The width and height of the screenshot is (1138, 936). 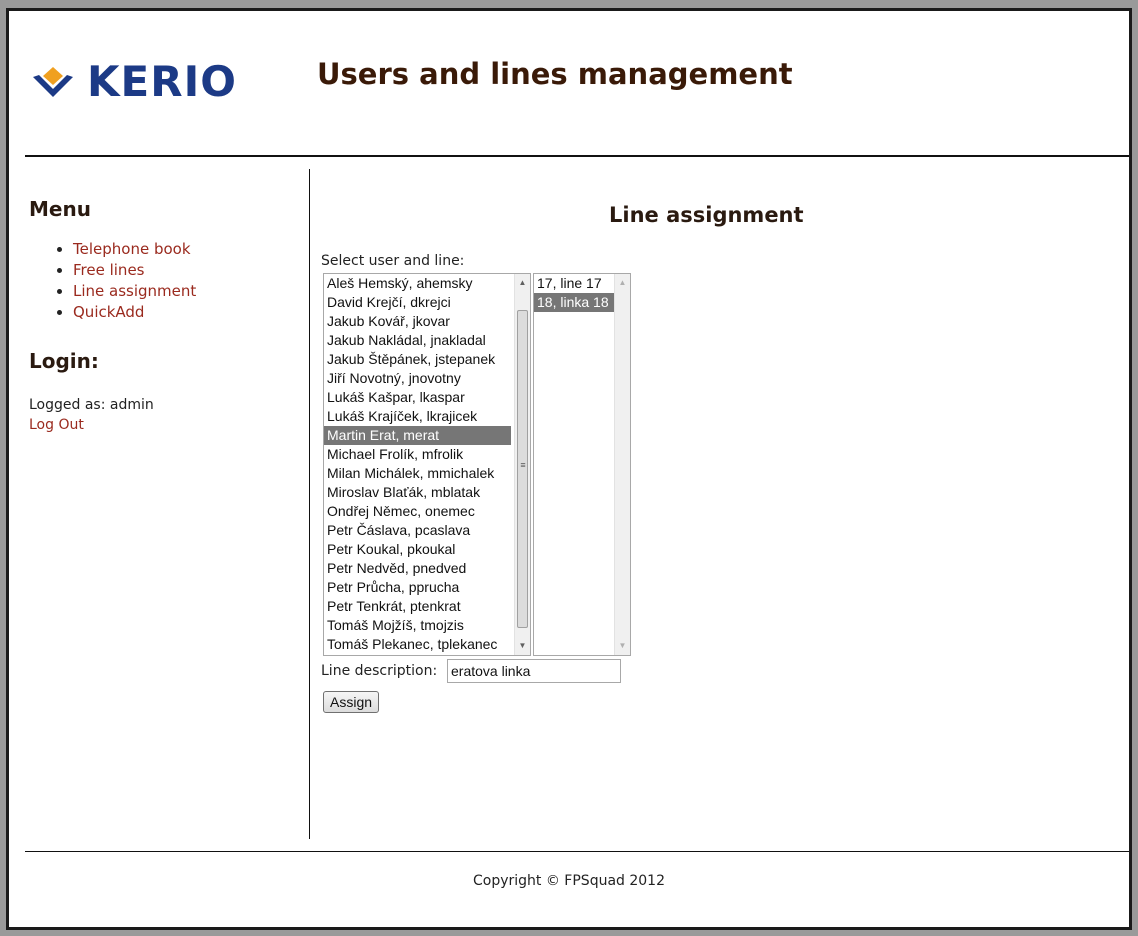 I want to click on user-option: Milan Michálek, mmichalek, so click(x=417, y=473).